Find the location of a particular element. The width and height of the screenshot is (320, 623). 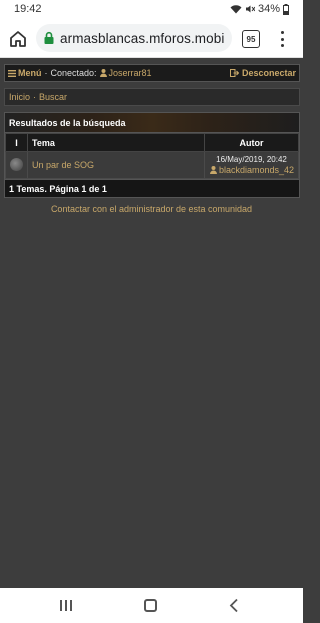

back-icon is located at coordinates (234, 605).